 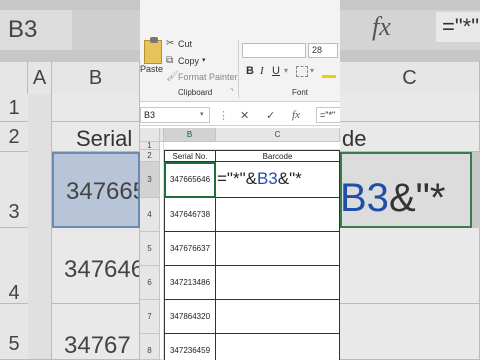 I want to click on bg-cell-c4, so click(x=410, y=266).